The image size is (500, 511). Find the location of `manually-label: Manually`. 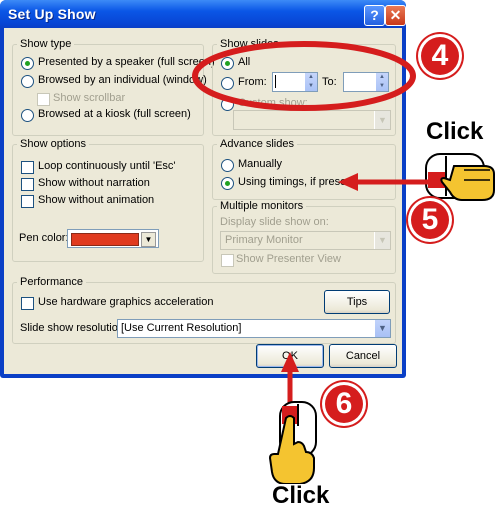

manually-label: Manually is located at coordinates (260, 164).